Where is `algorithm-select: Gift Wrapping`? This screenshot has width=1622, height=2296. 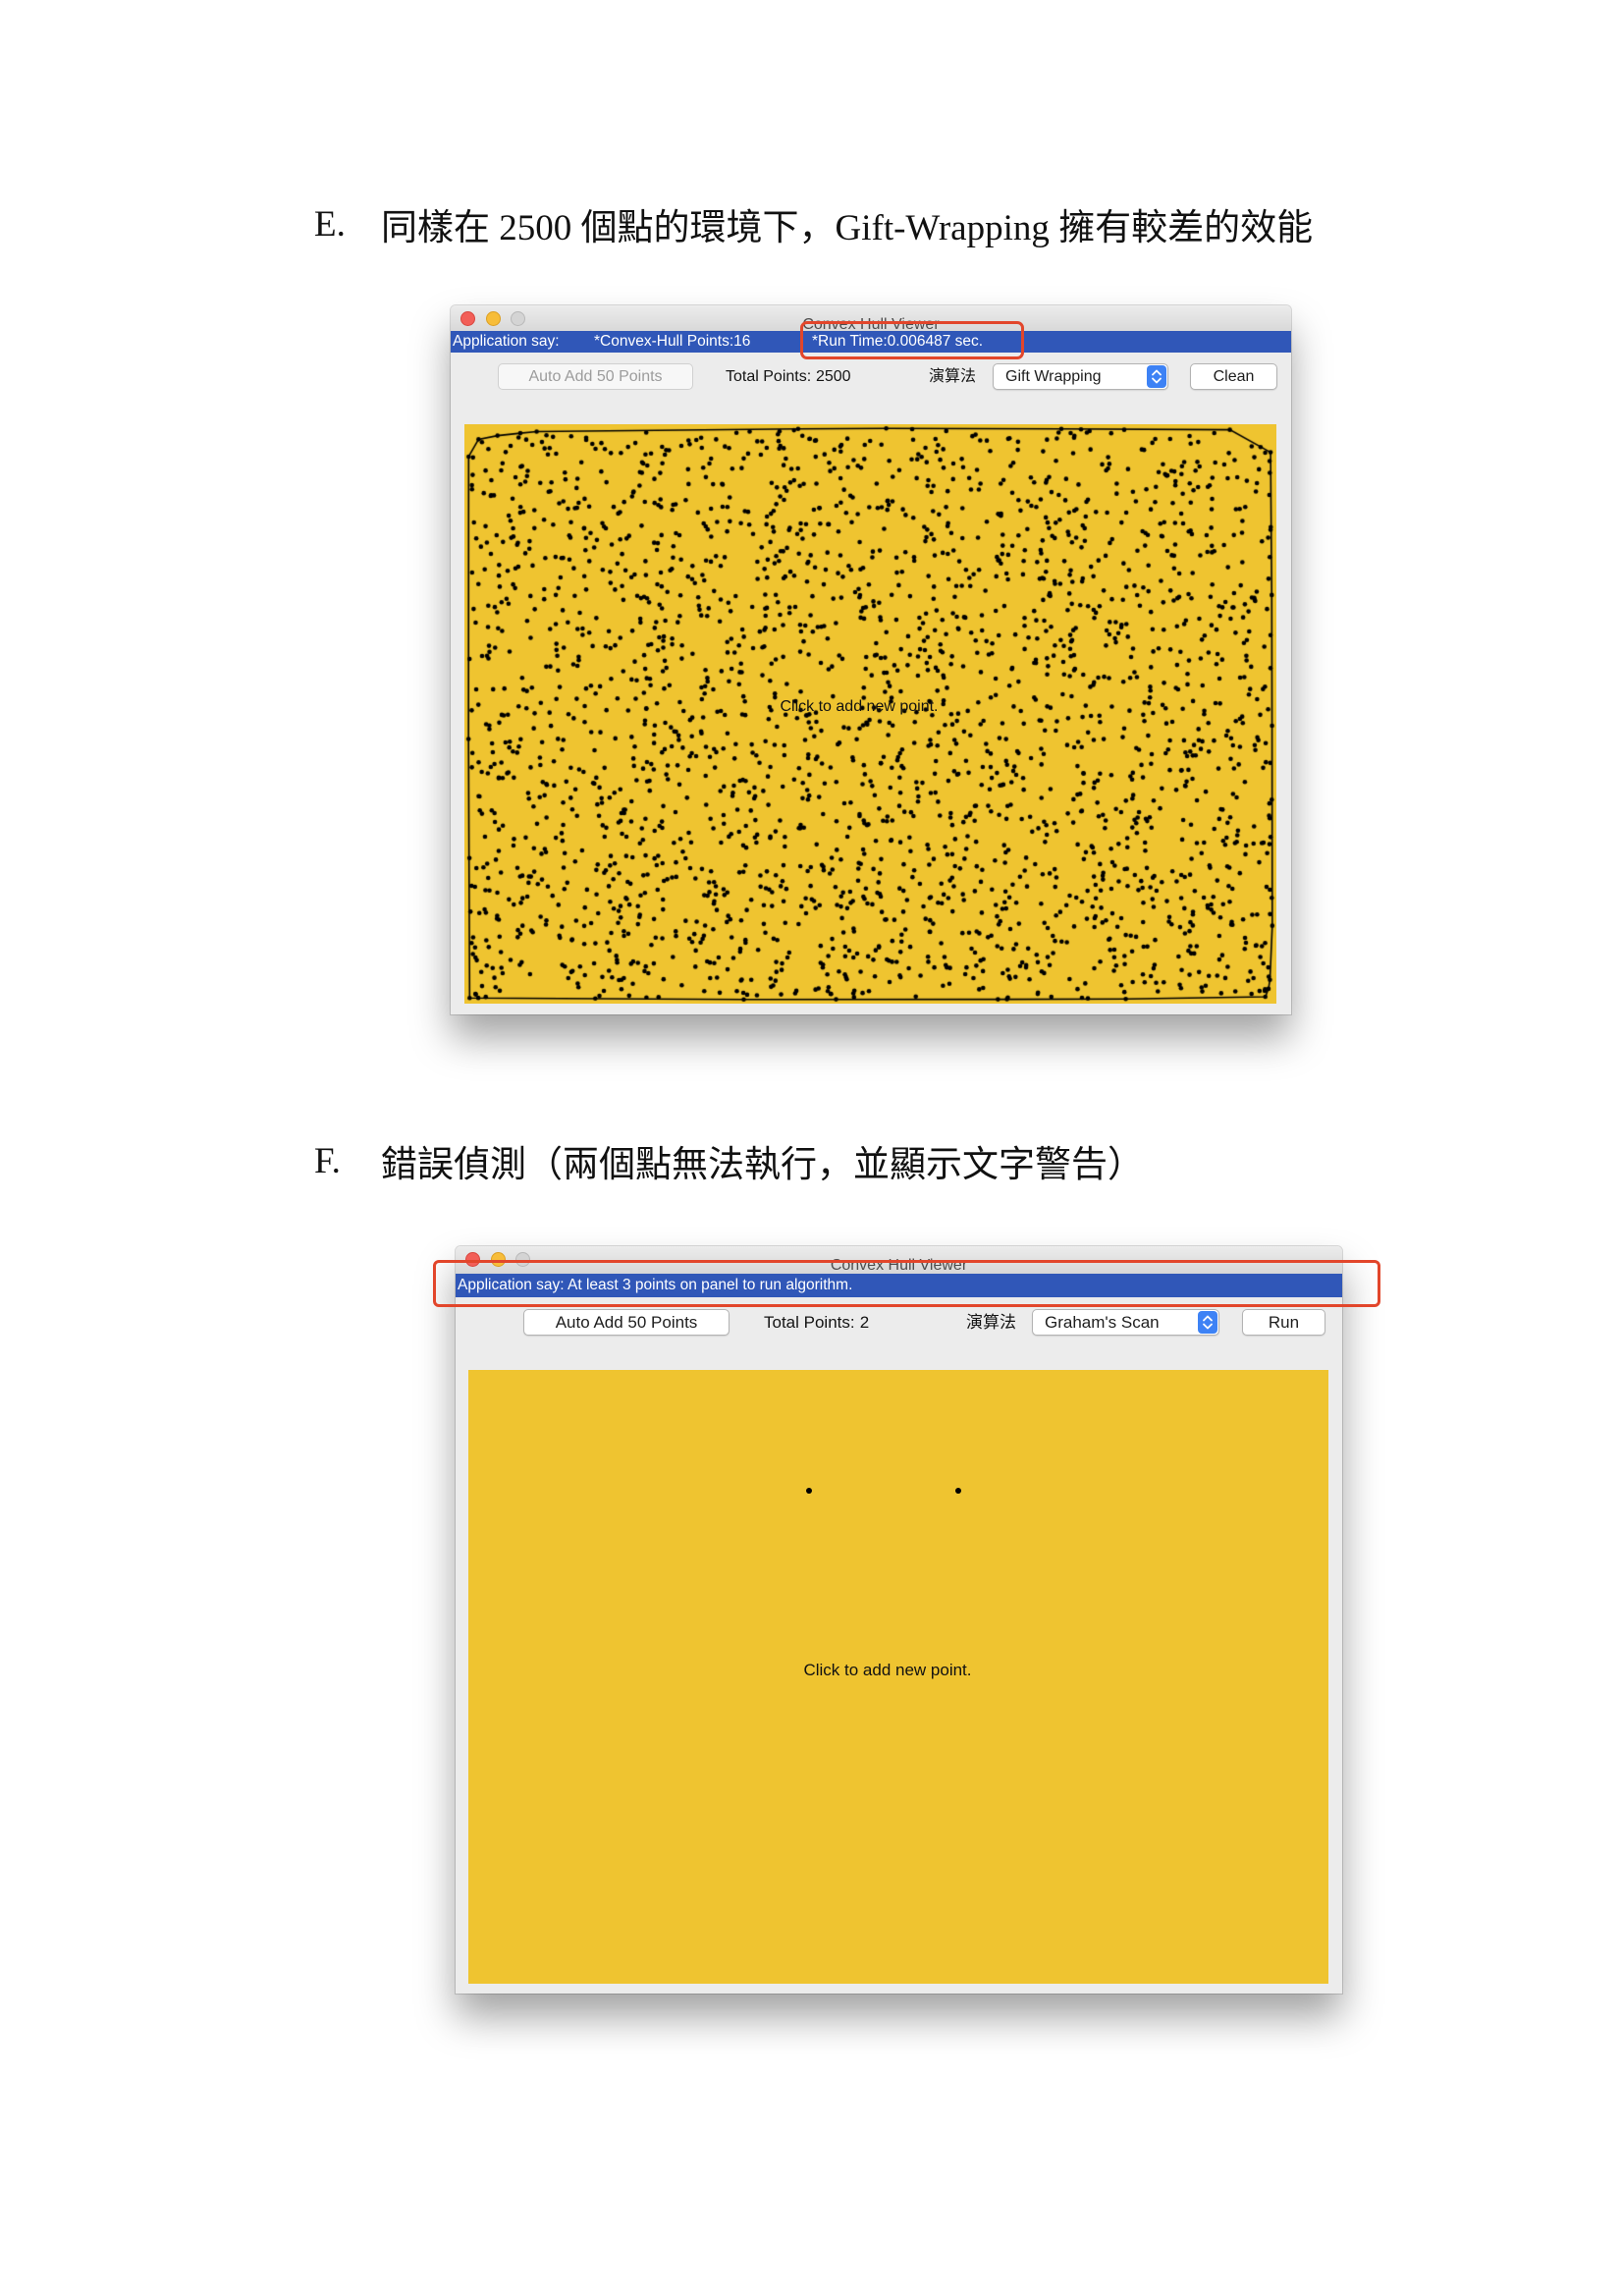
algorithm-select: Gift Wrapping is located at coordinates (1080, 376).